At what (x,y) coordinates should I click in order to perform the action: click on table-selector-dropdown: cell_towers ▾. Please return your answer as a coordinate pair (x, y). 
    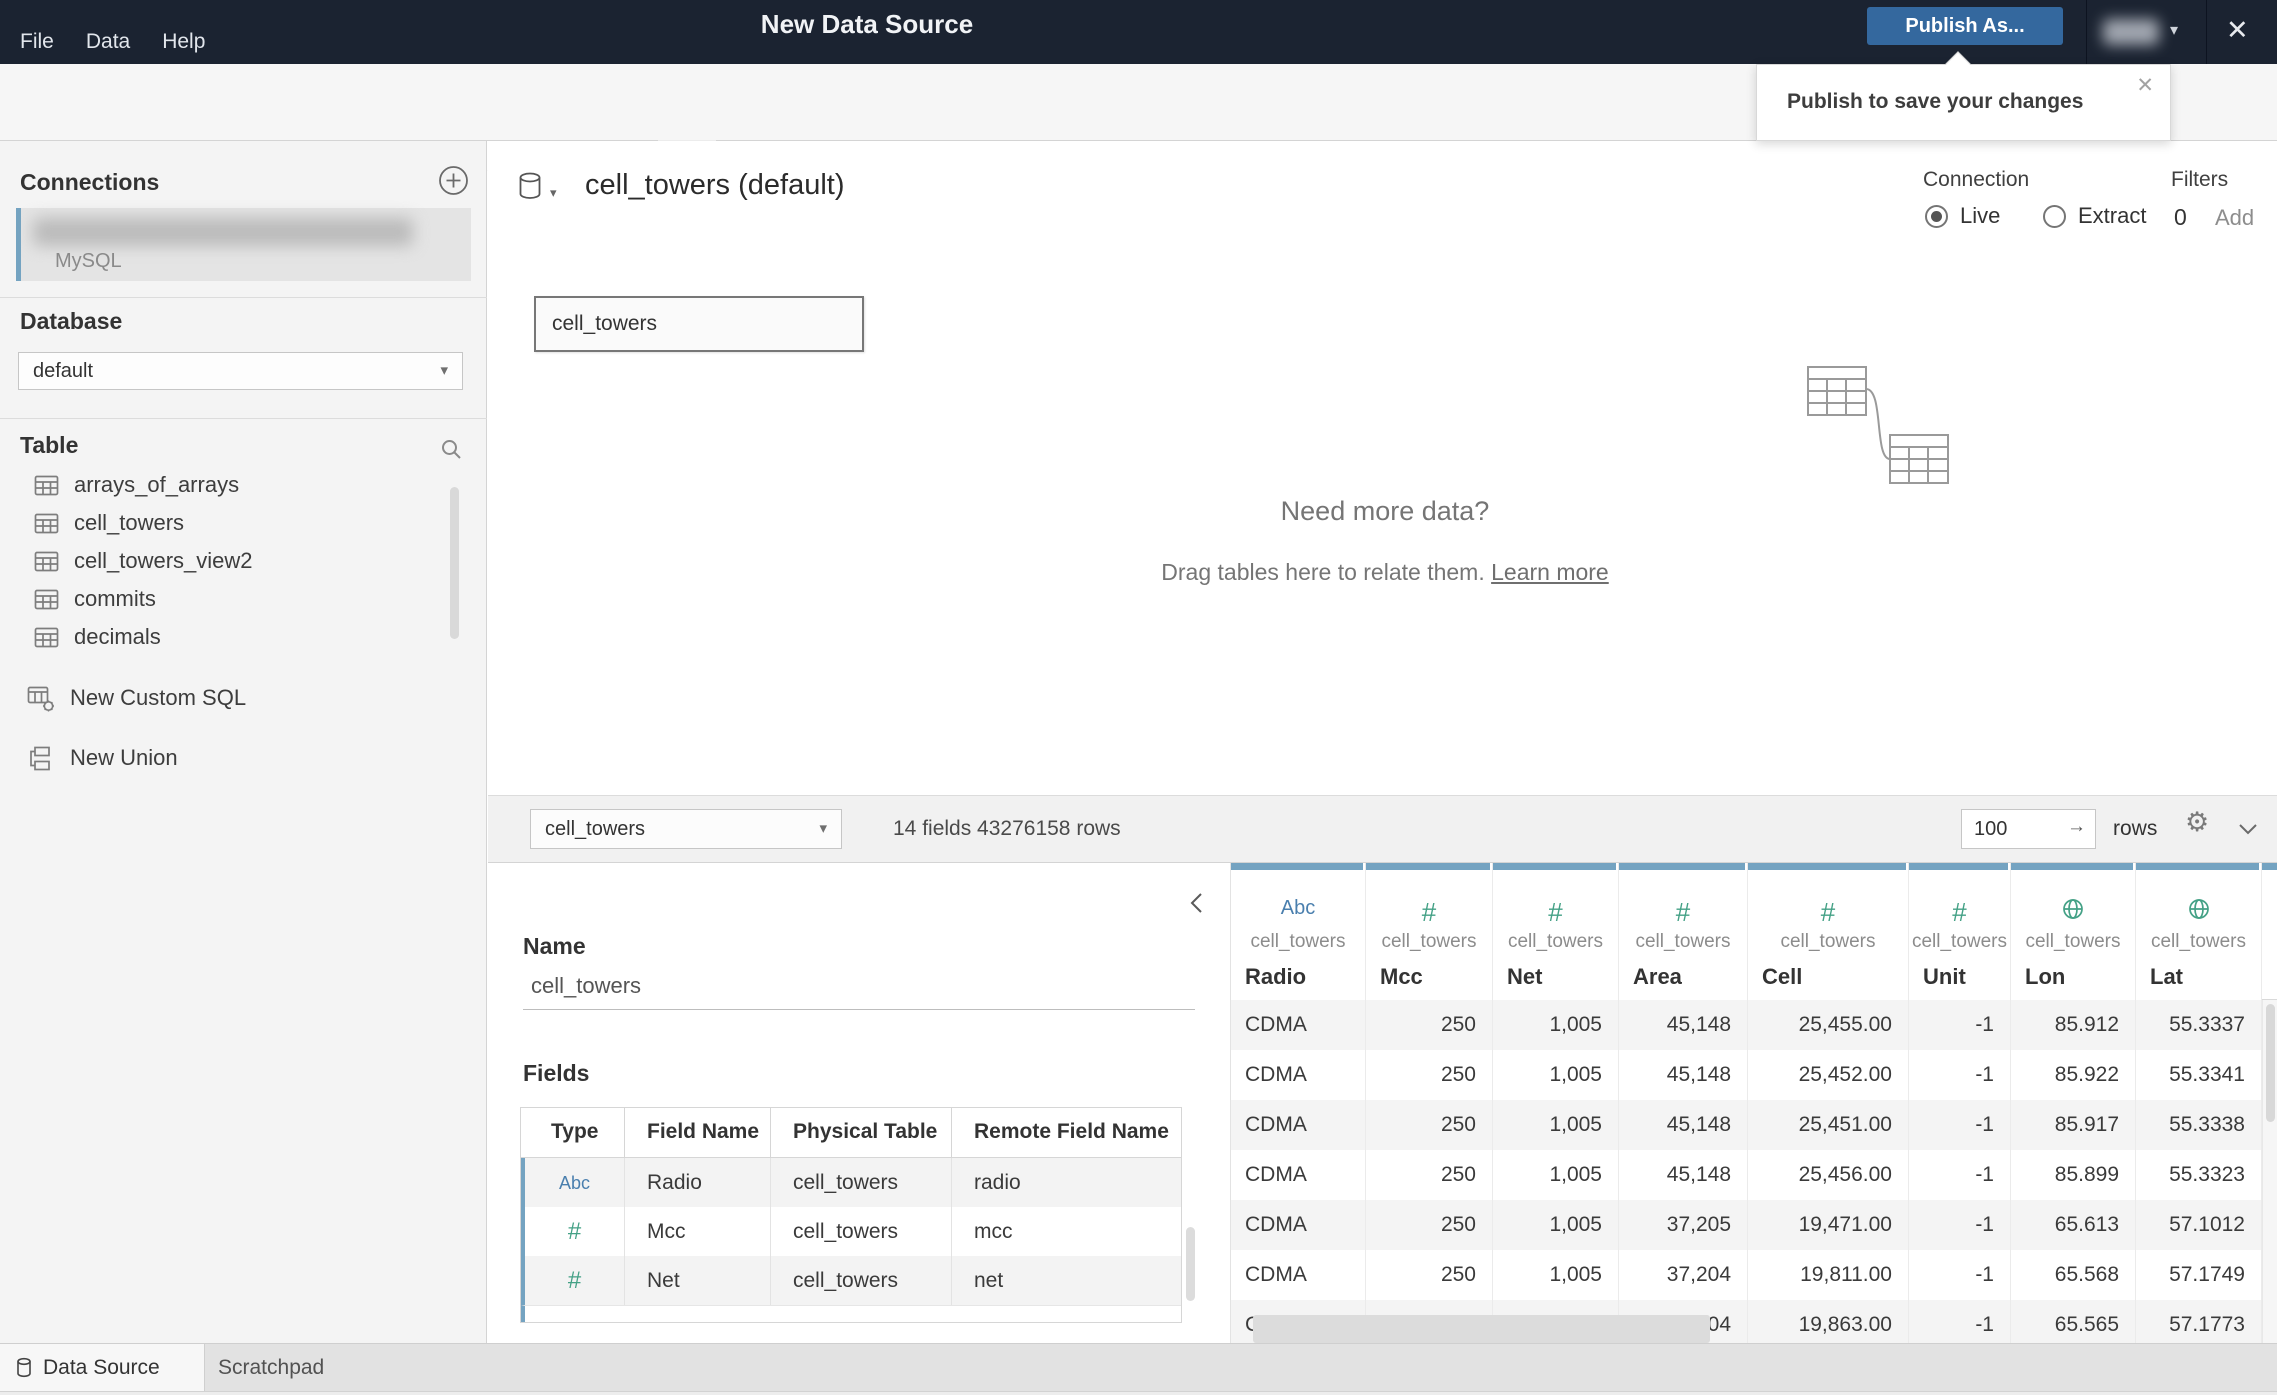
    Looking at the image, I should click on (686, 829).